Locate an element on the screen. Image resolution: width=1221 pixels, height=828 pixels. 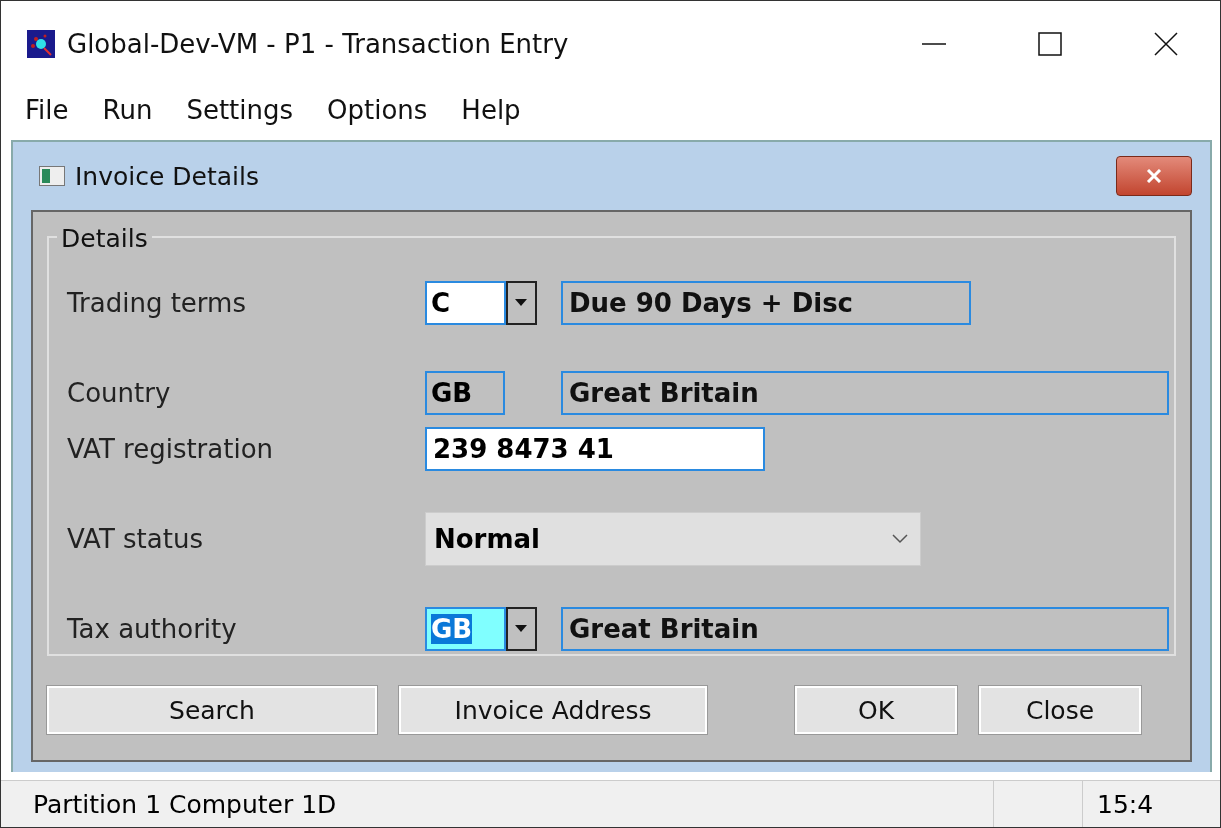
menu-item: File is located at coordinates (47, 110).